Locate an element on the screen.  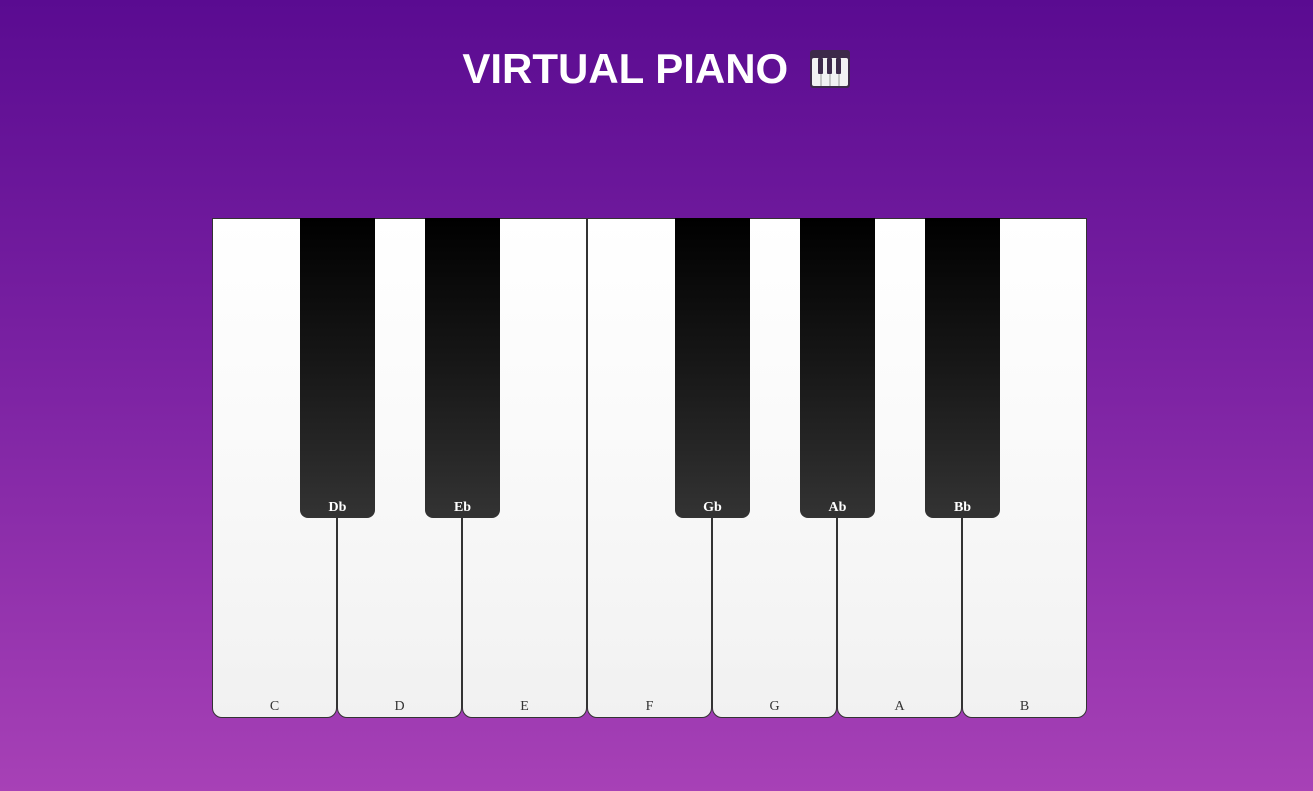
black-key-label: Eb is located at coordinates (462, 507).